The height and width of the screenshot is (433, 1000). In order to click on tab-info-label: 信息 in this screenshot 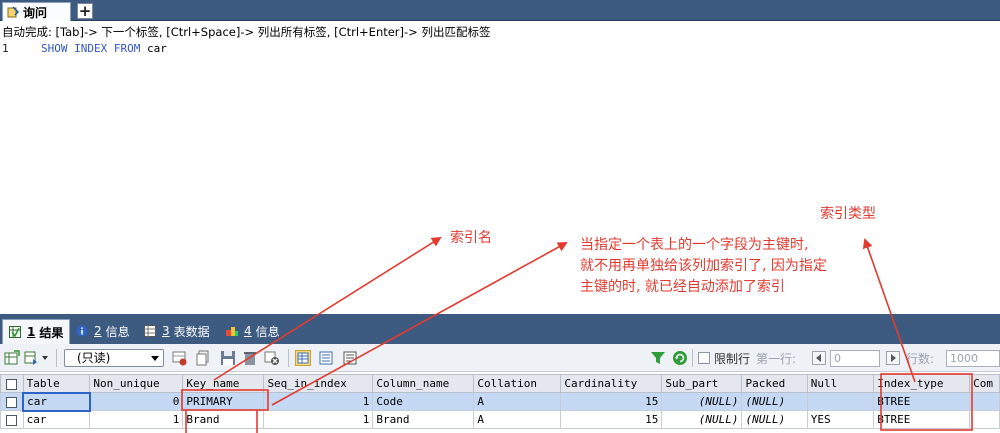, I will do `click(267, 331)`.